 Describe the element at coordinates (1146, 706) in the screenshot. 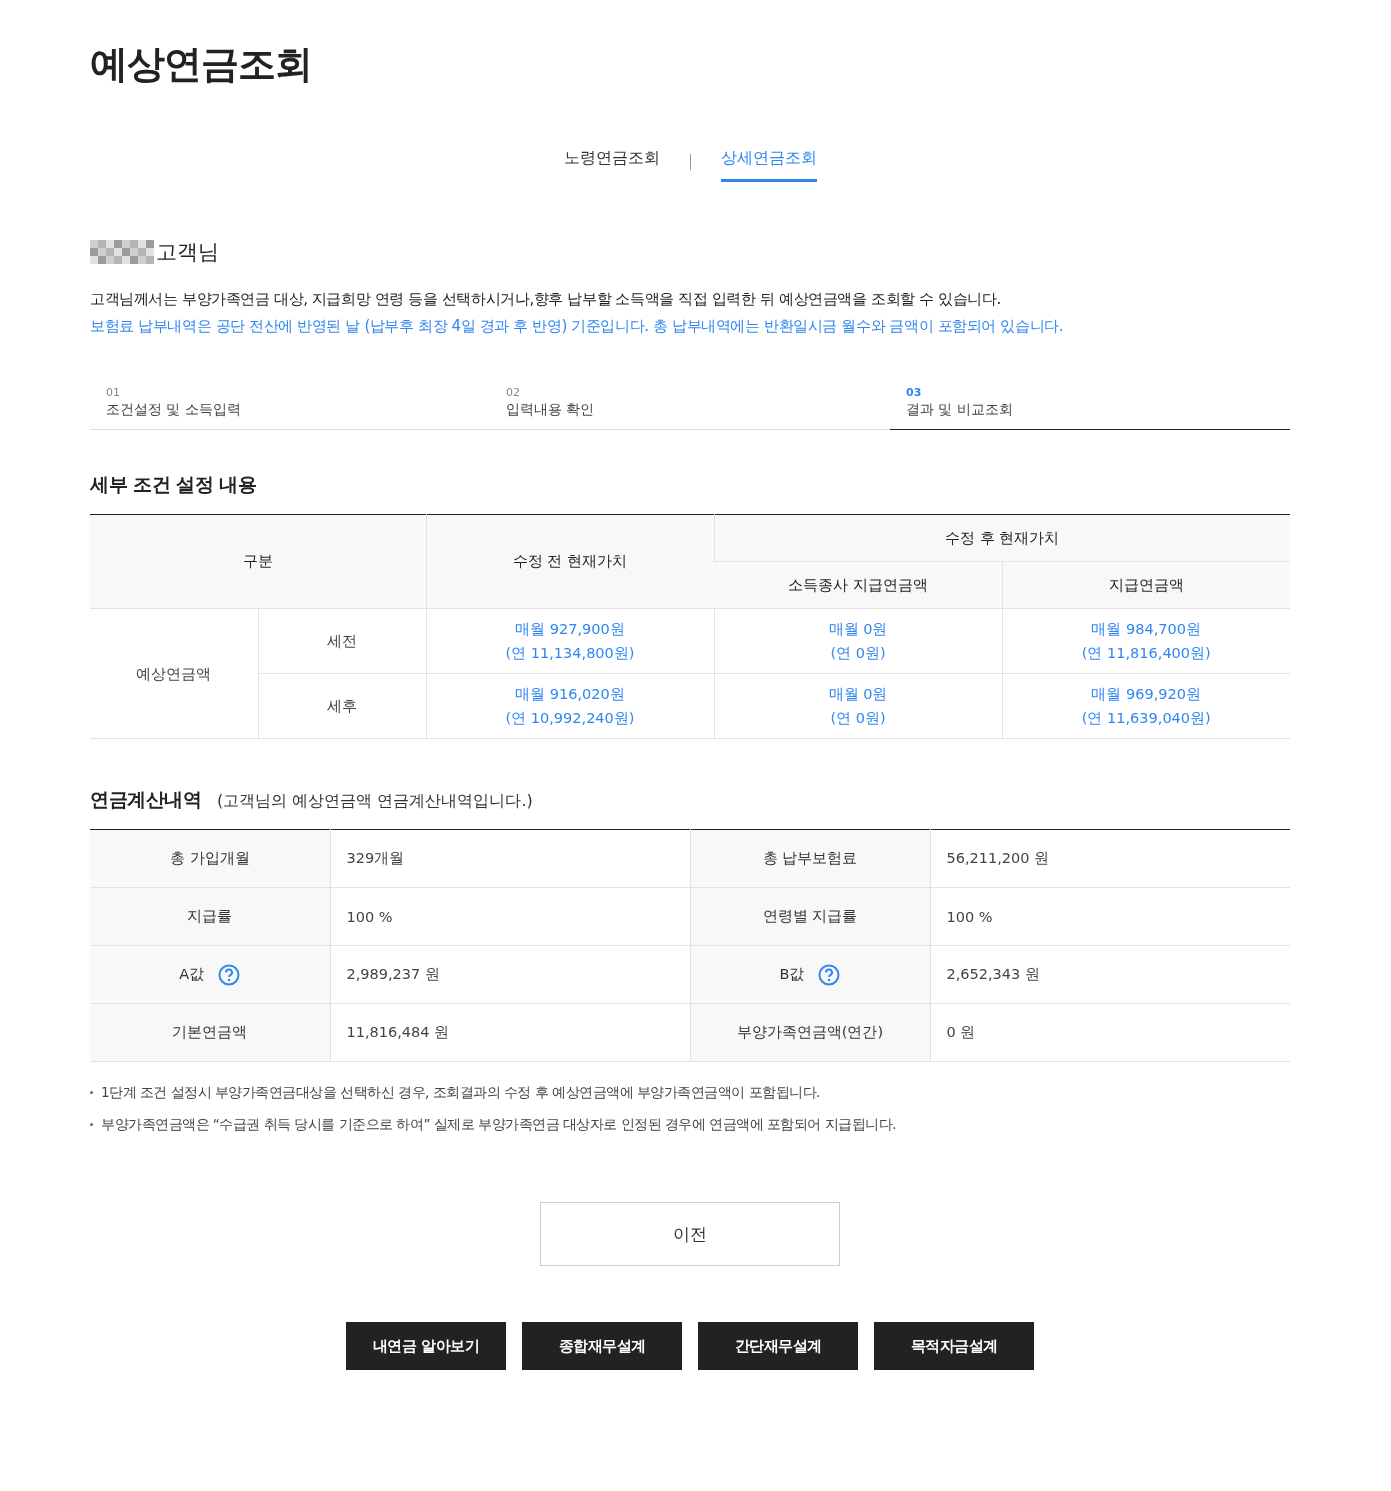

I see `amount-cell: 매월 969,920원 (연 11,639,040원)` at that location.